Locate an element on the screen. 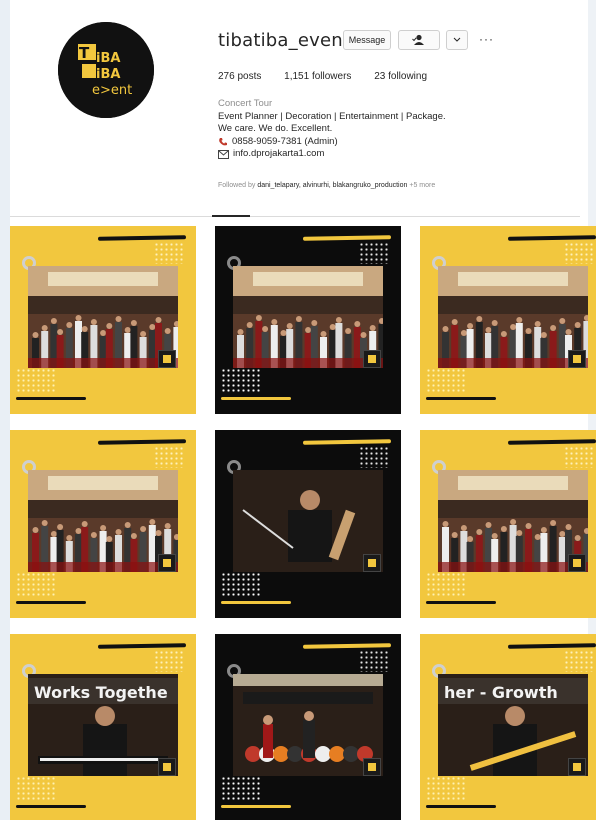  bio-category: Concert Tour is located at coordinates (245, 103).